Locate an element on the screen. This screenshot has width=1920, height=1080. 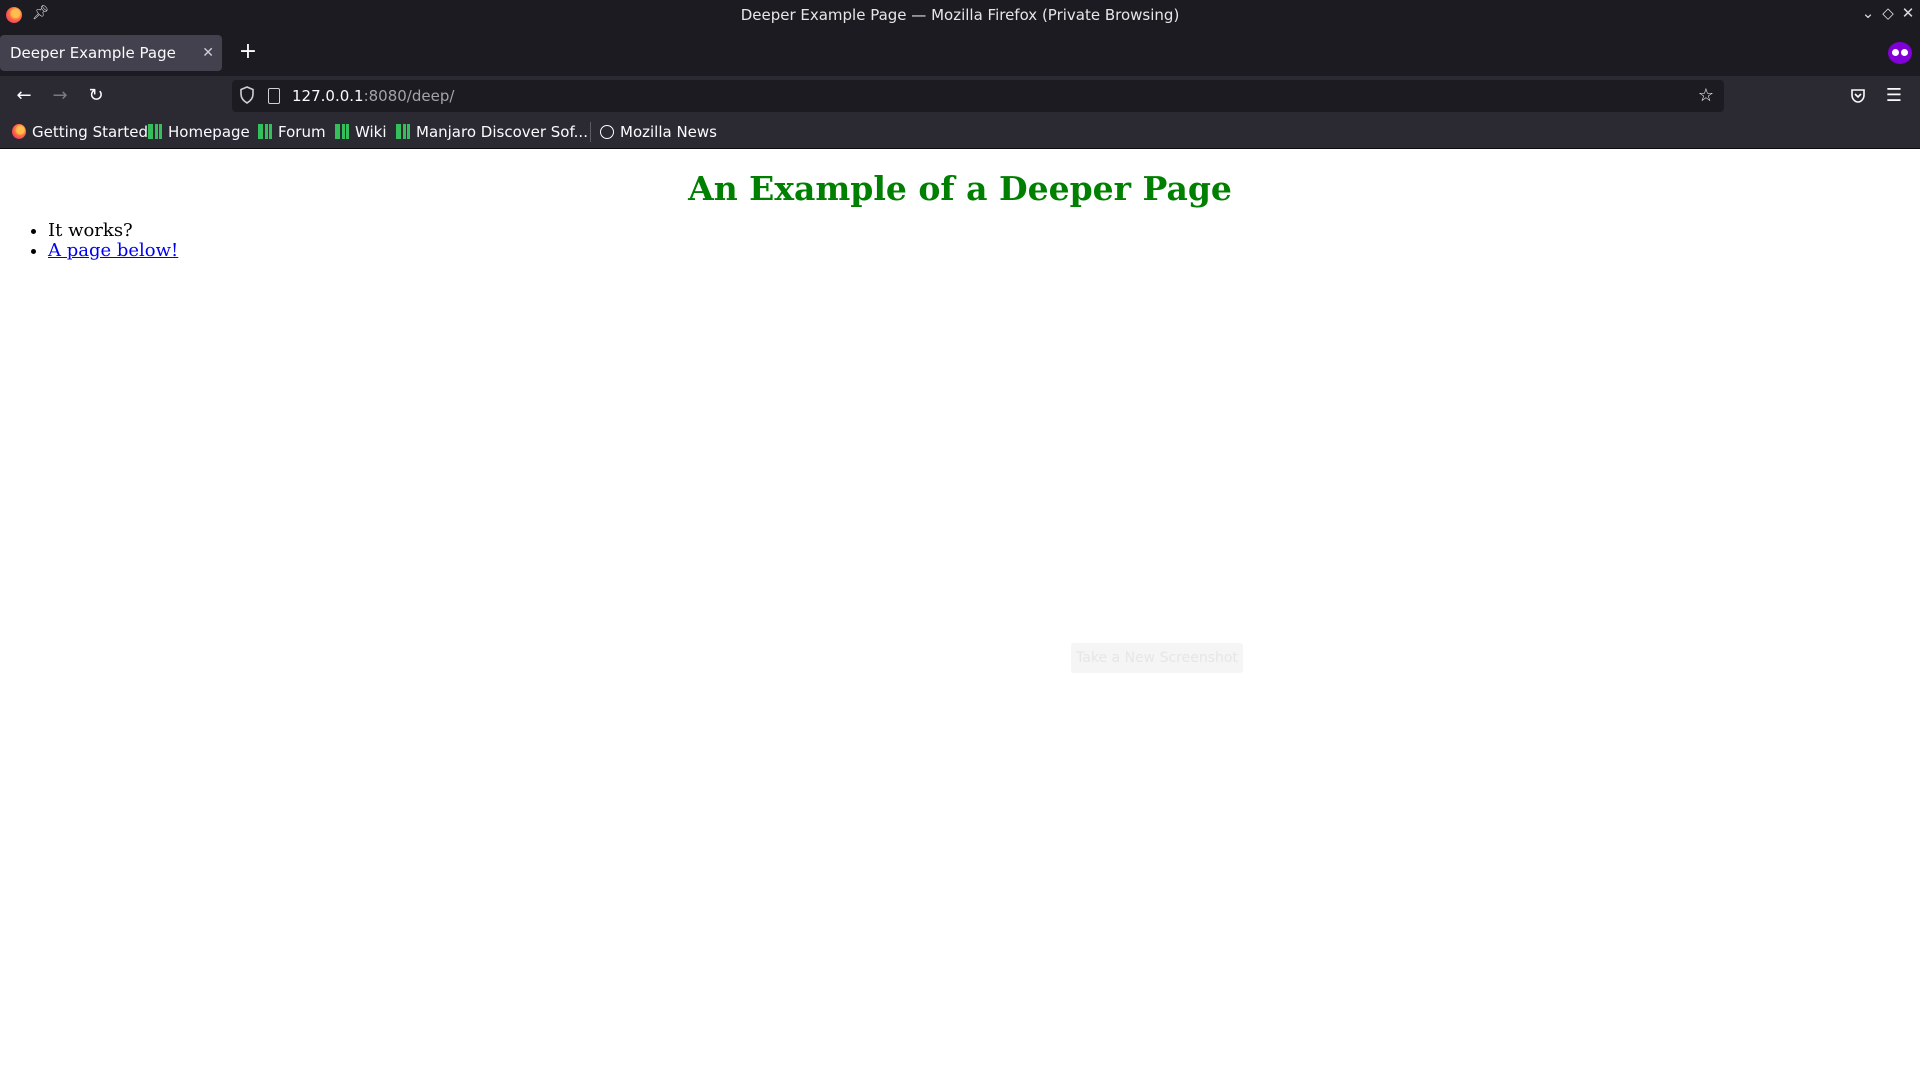
bookmark-forum: Forum is located at coordinates (292, 132).